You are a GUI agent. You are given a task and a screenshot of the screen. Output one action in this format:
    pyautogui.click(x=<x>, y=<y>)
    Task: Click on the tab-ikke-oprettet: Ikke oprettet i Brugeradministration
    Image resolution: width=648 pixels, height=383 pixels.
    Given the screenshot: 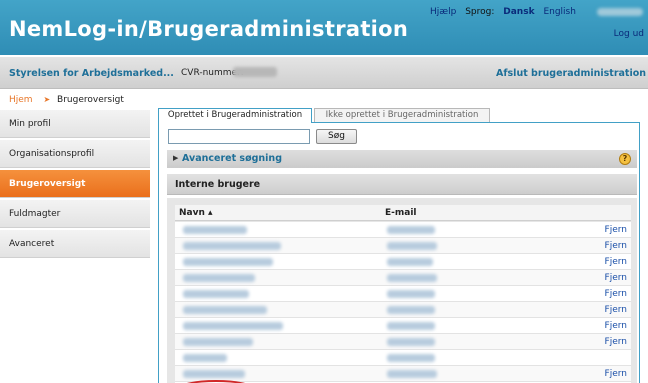 What is the action you would take?
    pyautogui.click(x=402, y=115)
    